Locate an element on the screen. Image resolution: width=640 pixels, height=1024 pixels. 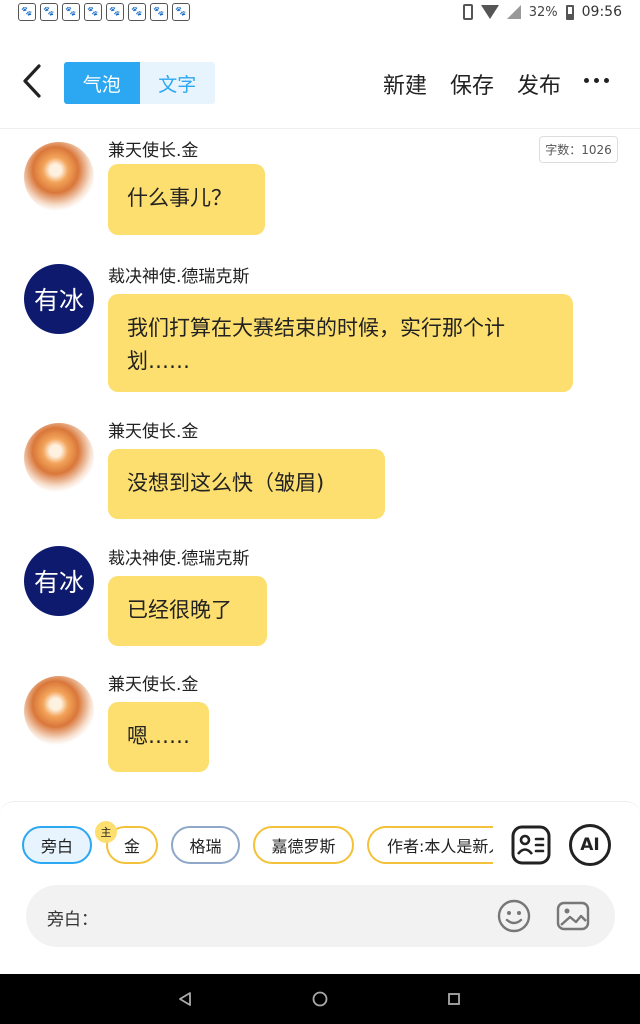
system-status: 32% 09:56 is located at coordinates (542, 12).